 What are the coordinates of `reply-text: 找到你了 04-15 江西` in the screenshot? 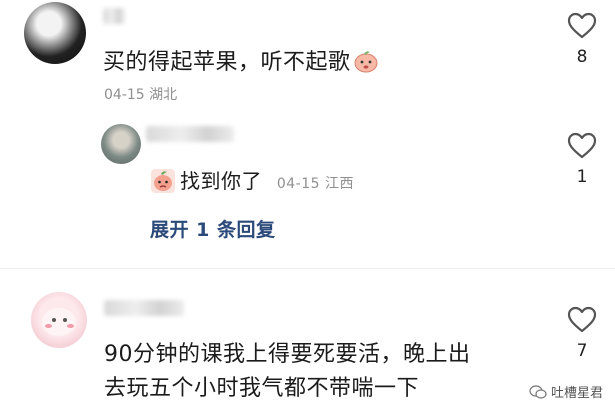 It's located at (252, 179).